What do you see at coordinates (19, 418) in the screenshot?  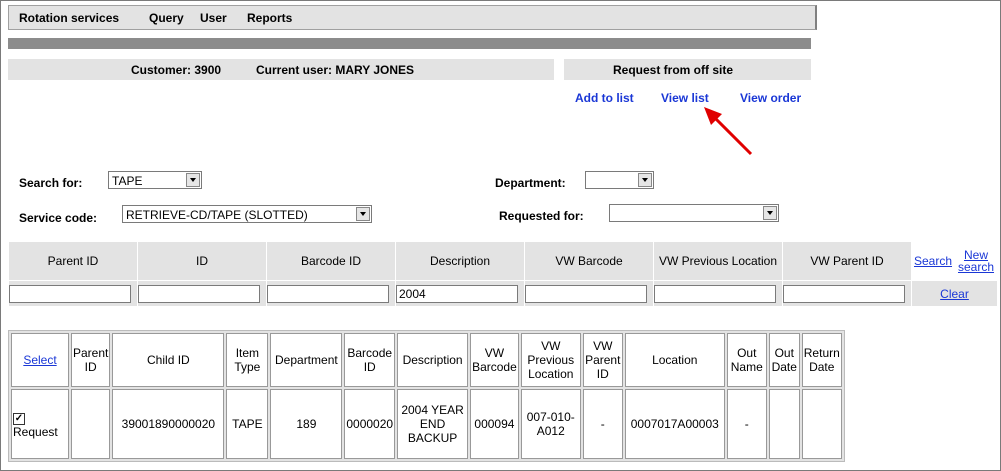 I see `request-checkbox: ✓` at bounding box center [19, 418].